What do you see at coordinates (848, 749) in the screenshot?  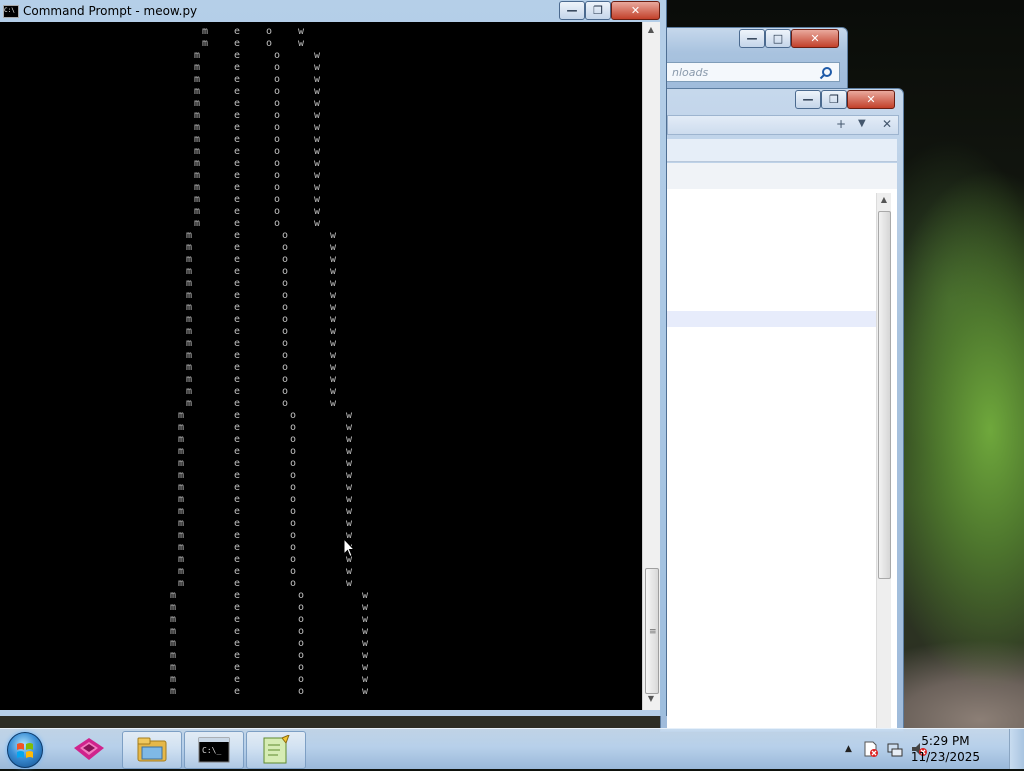 I see `show-hidden-icons: ▲` at bounding box center [848, 749].